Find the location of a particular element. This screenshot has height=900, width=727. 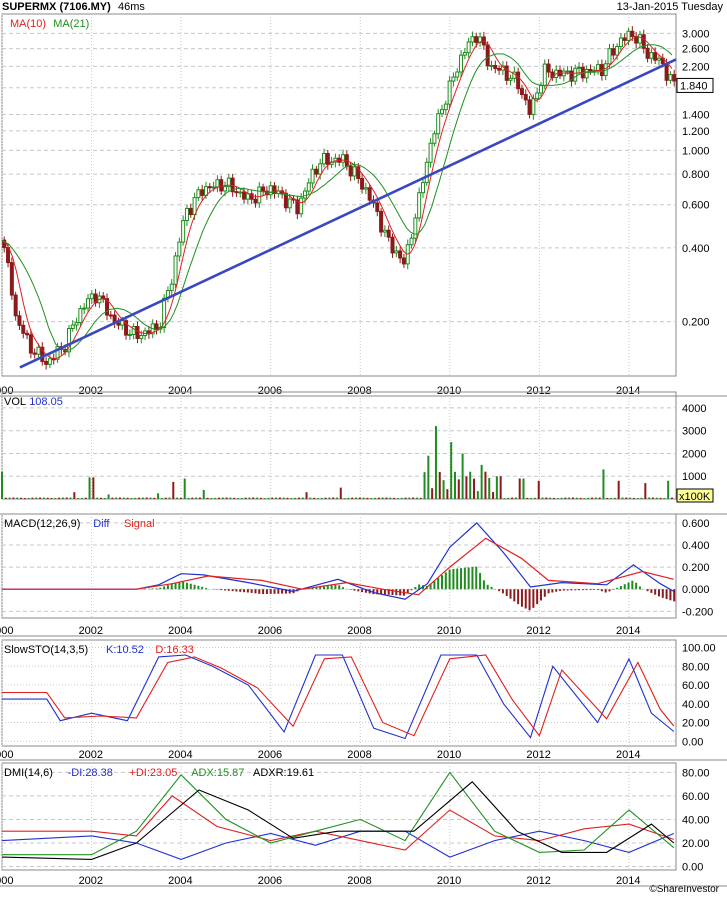

dmi-x-tick-label: 2008 is located at coordinates (359, 881).